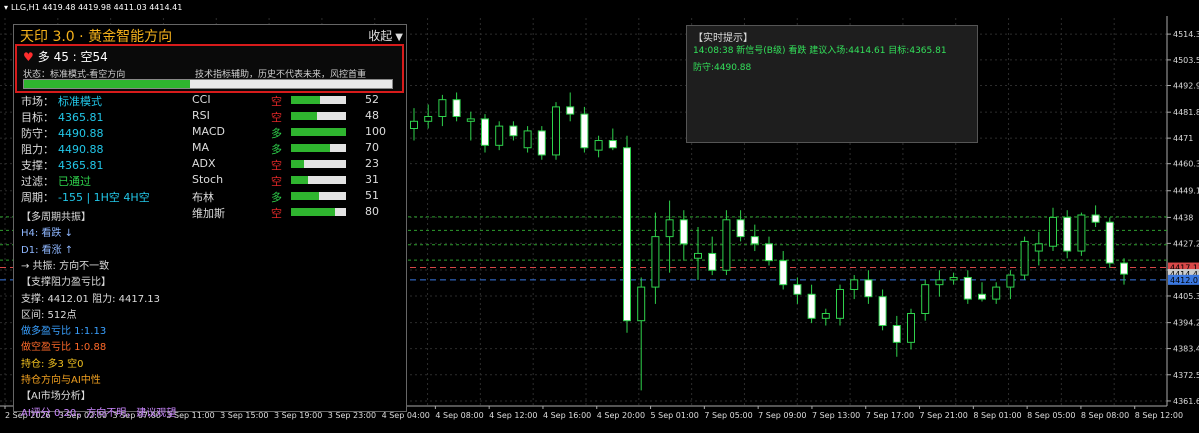 This screenshot has width=1199, height=433. I want to click on indicator-name: MA, so click(201, 147).